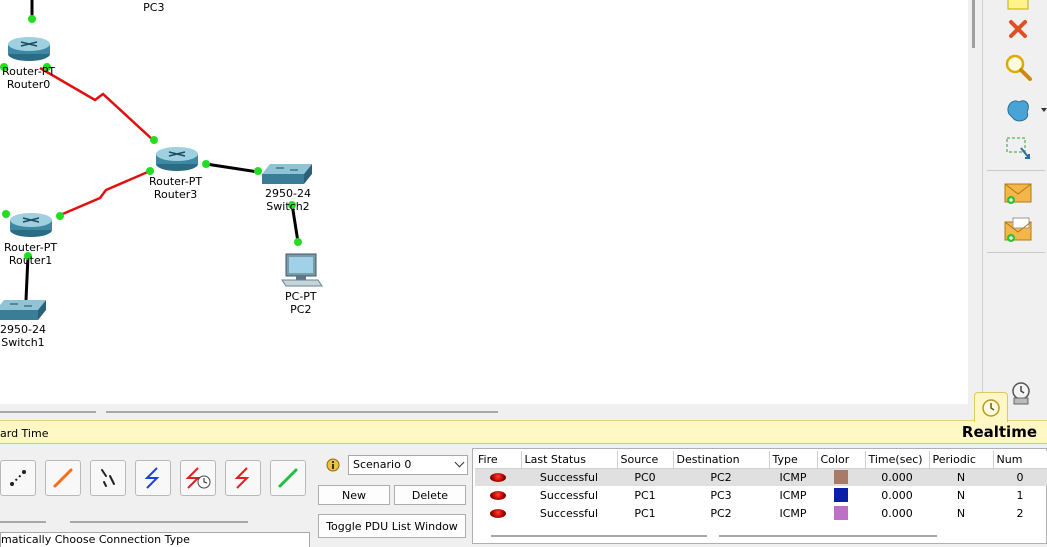 The image size is (1047, 547). What do you see at coordinates (1020, 460) in the screenshot?
I see `col-num: Num` at bounding box center [1020, 460].